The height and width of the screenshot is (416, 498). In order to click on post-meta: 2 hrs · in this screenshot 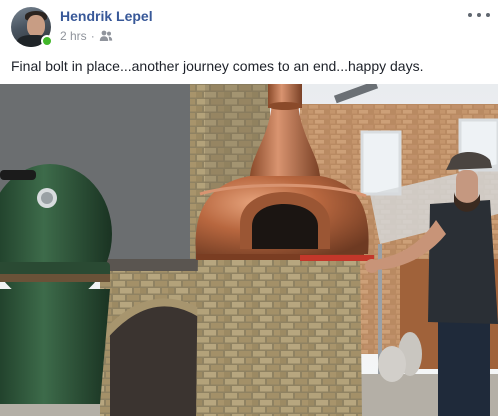, I will do `click(86, 36)`.